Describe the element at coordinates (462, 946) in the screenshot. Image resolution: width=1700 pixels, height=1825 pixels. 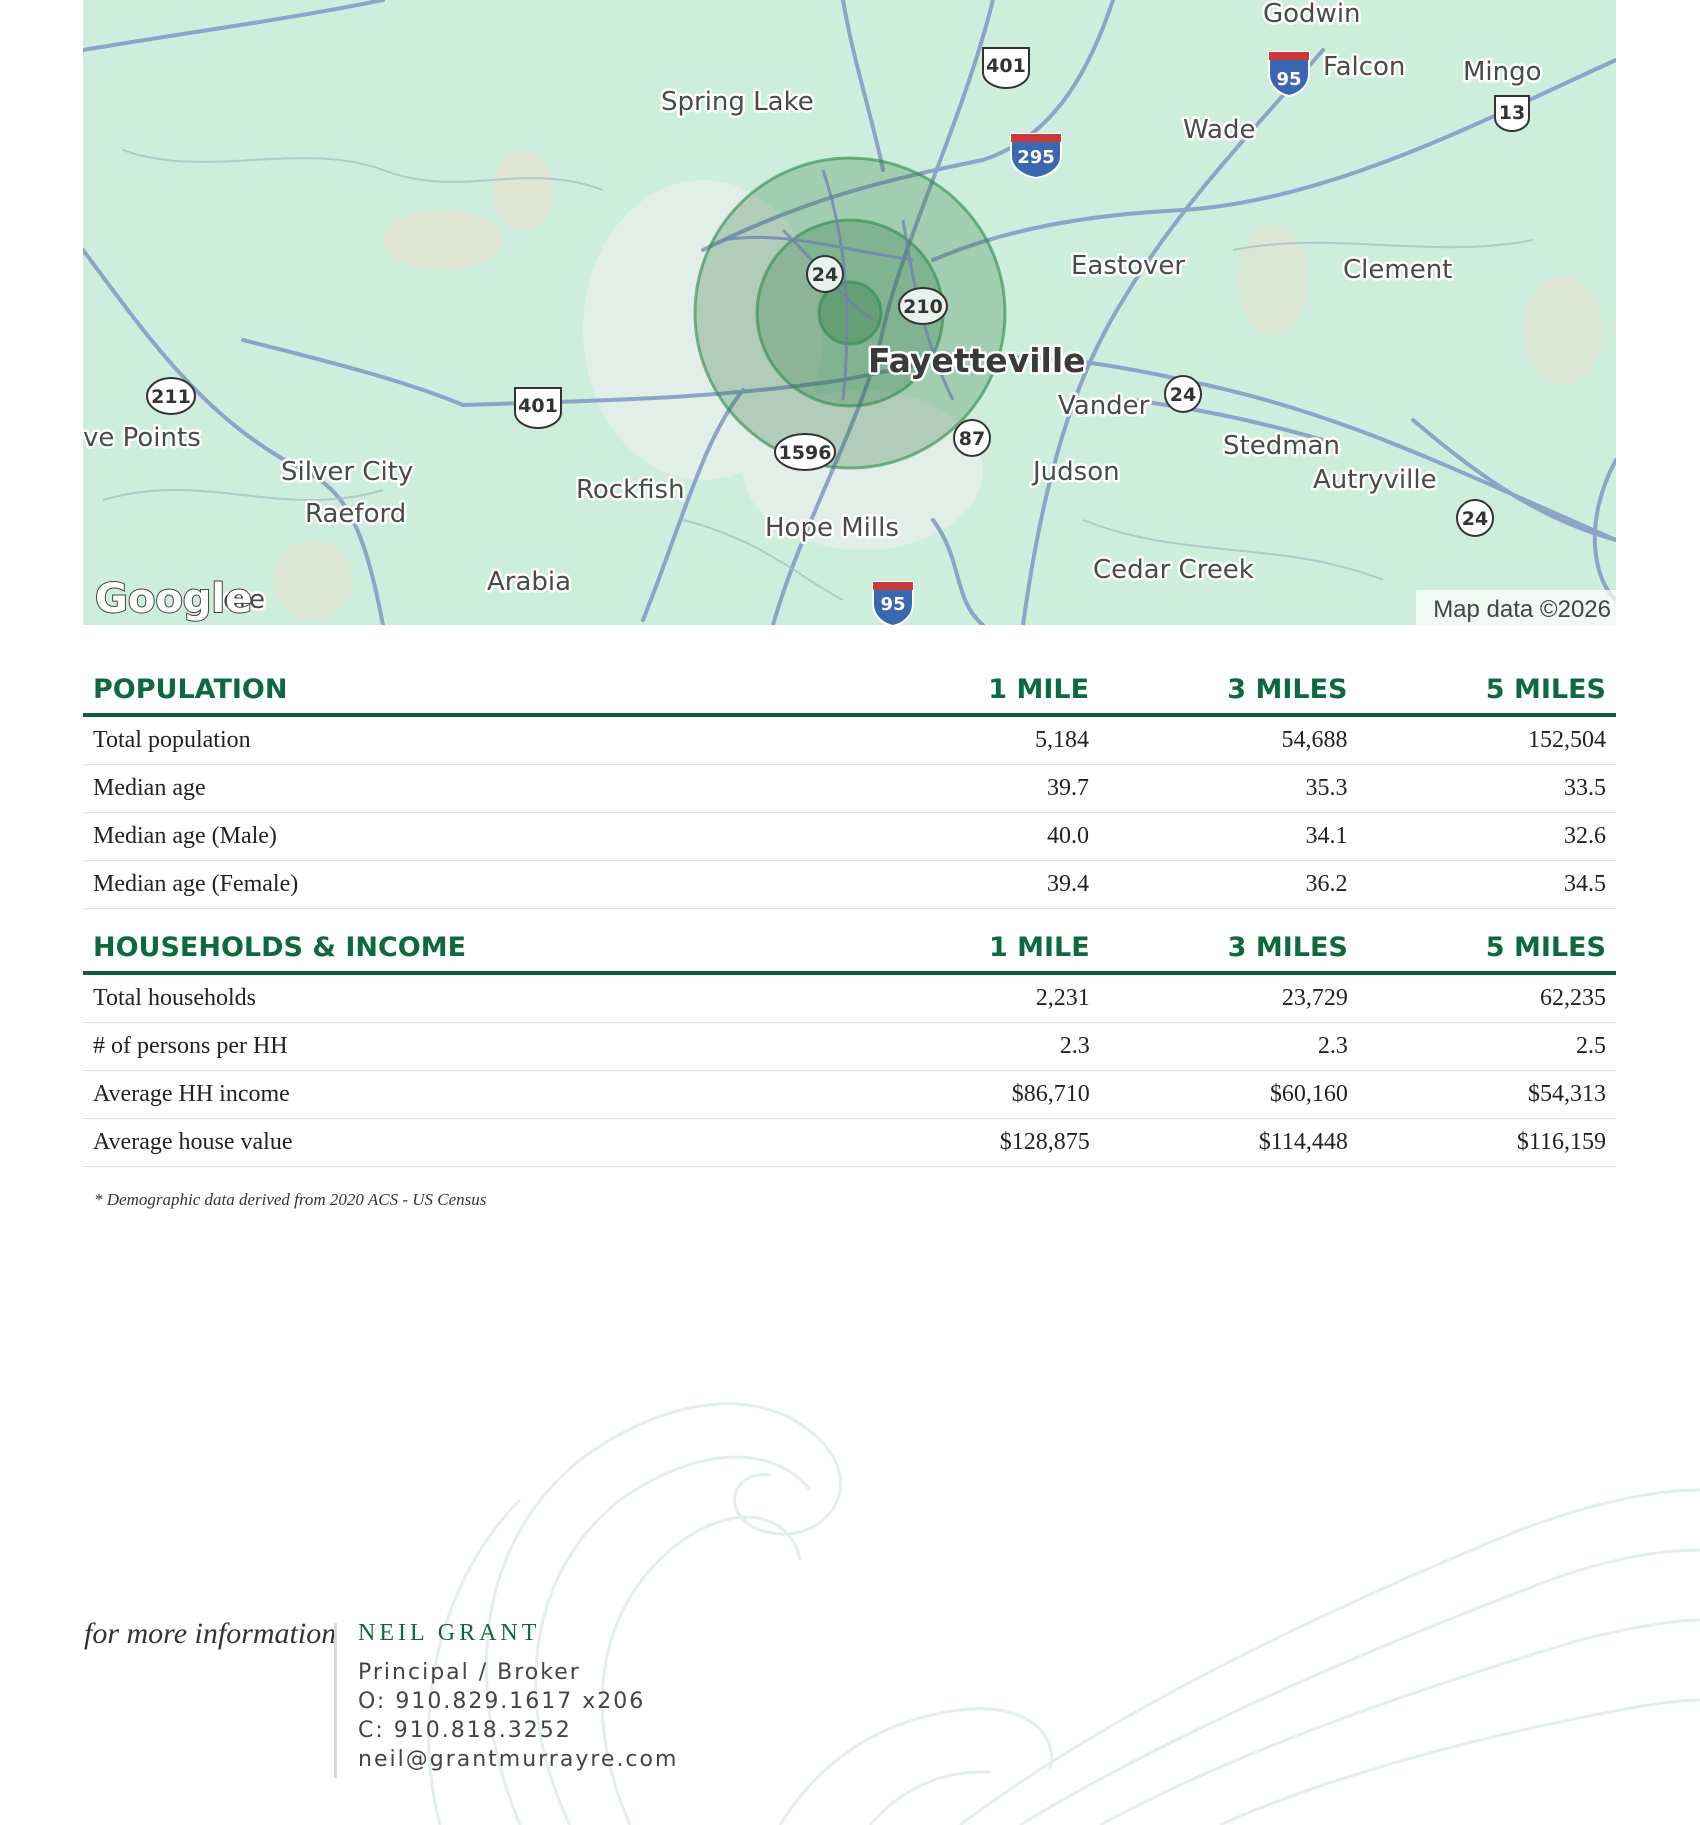
I see `households-heading: HOUSEHOLDS & INCOME` at that location.